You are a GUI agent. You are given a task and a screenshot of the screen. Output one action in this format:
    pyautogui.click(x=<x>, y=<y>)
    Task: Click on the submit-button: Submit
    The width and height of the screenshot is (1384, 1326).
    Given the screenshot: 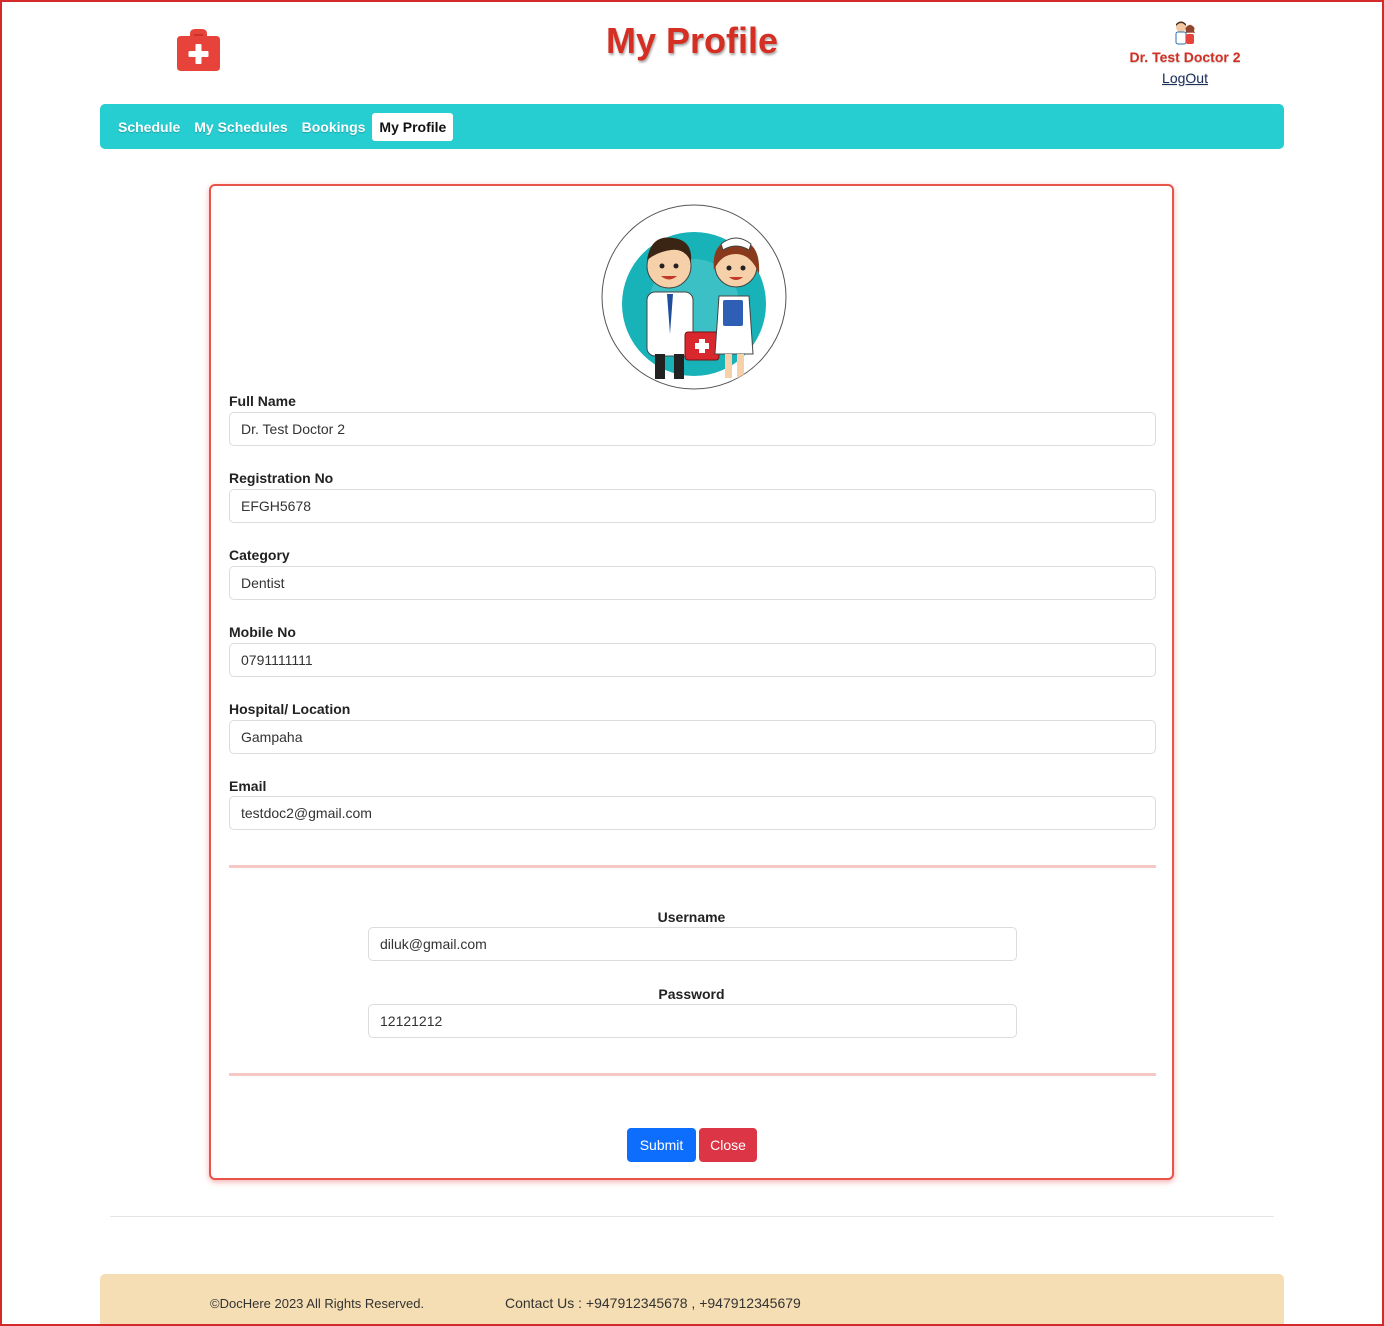 What is the action you would take?
    pyautogui.click(x=661, y=1145)
    